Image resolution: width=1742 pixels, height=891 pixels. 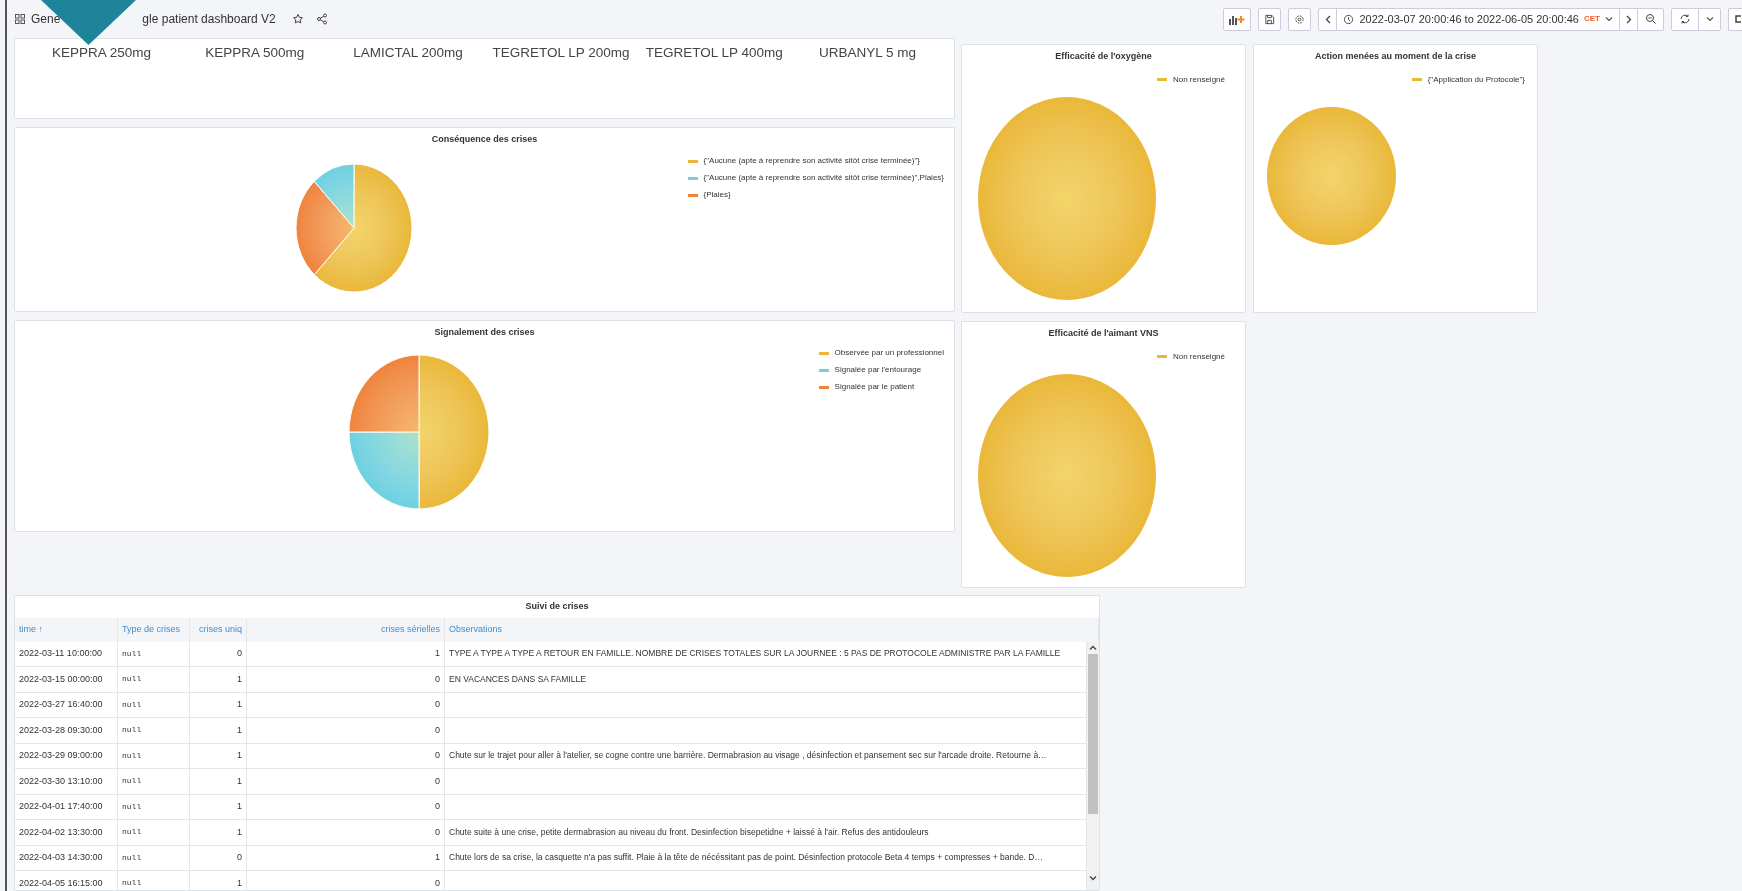 I want to click on legend-label: {"Aucune (apte à reprendre son activité sitôt crise terminée)"}, so click(x=811, y=161).